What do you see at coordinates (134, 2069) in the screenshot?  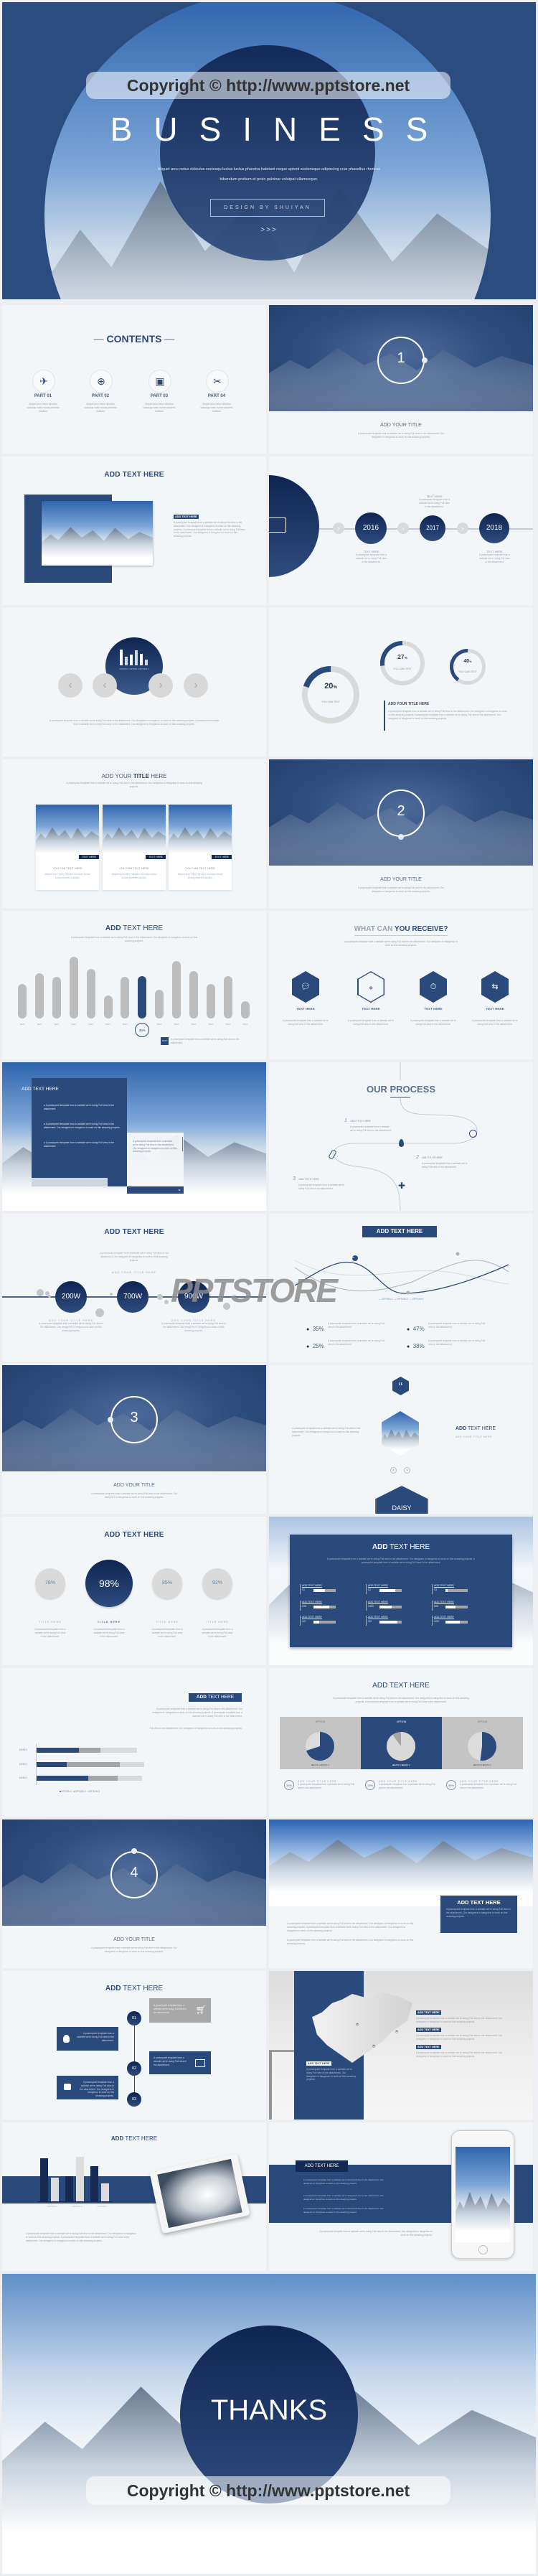 I see `step-number: 02` at bounding box center [134, 2069].